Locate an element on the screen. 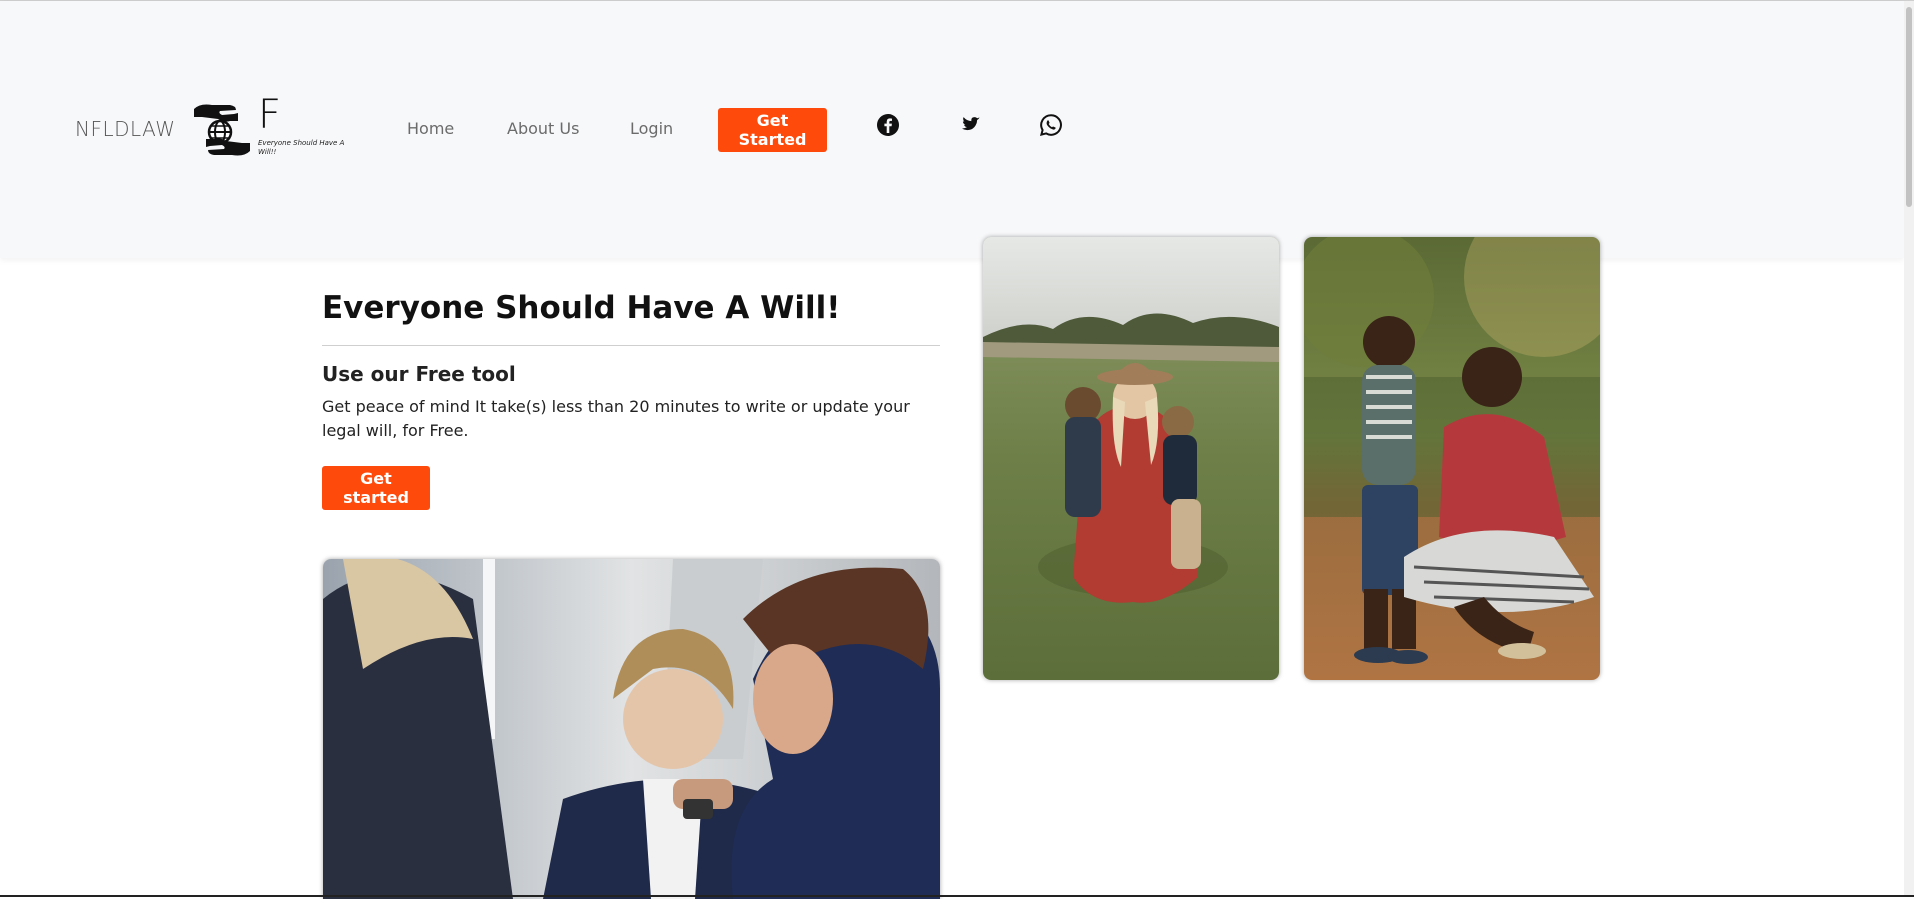  hero-title: Everyone Should Have A Will! is located at coordinates (581, 308).